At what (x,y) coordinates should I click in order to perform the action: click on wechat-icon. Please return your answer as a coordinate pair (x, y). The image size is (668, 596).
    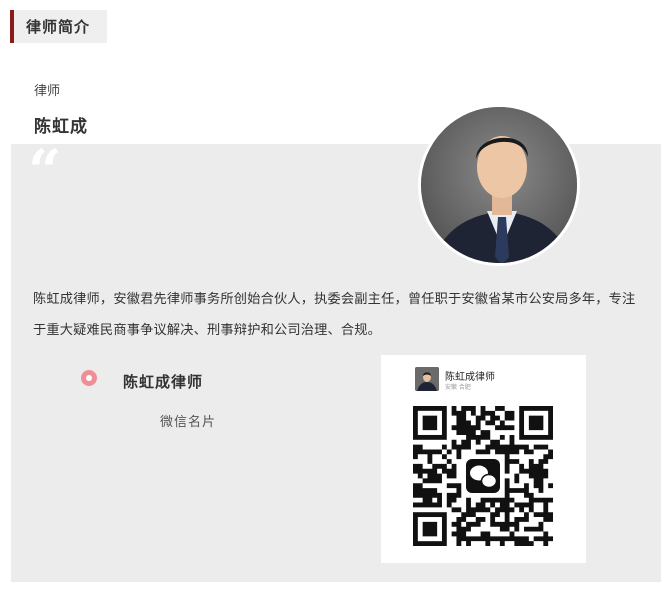
    Looking at the image, I should click on (483, 476).